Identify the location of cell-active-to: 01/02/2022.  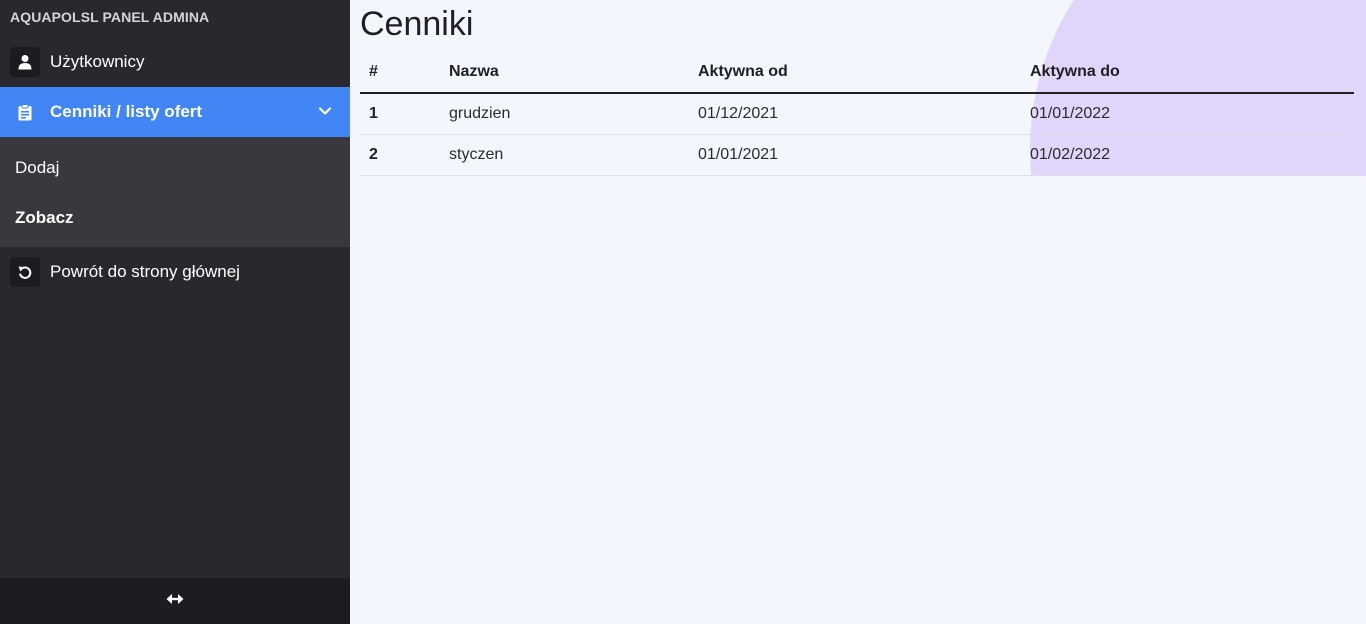
(1187, 155).